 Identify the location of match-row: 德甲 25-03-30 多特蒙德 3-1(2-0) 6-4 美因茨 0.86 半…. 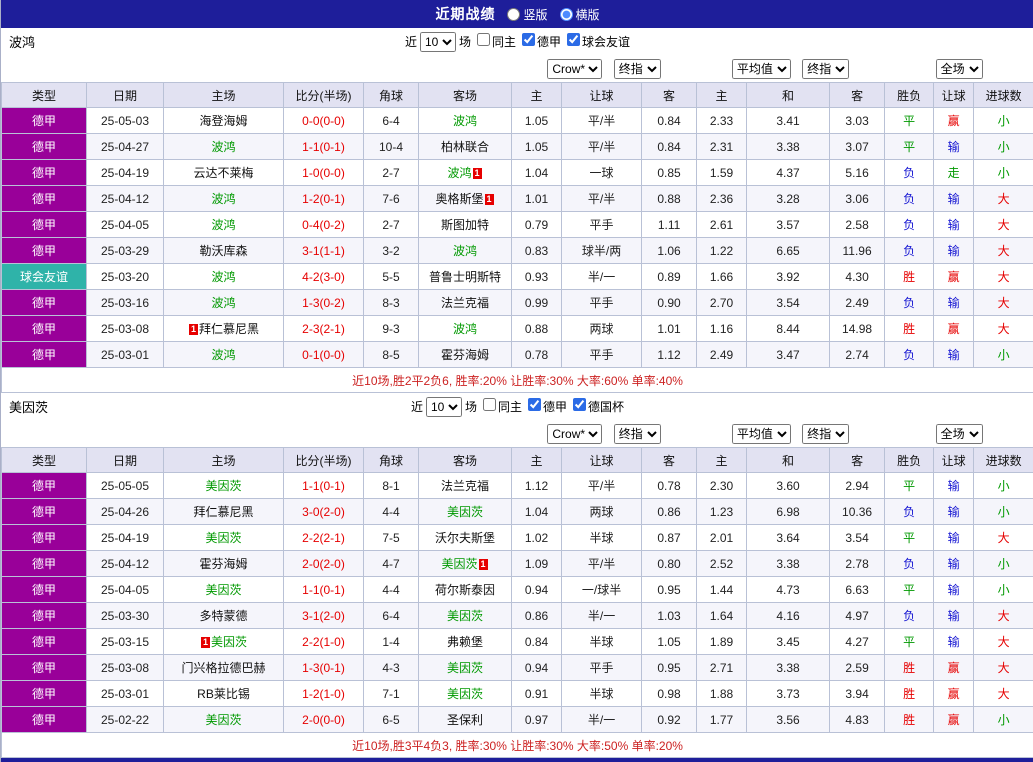
(517, 616).